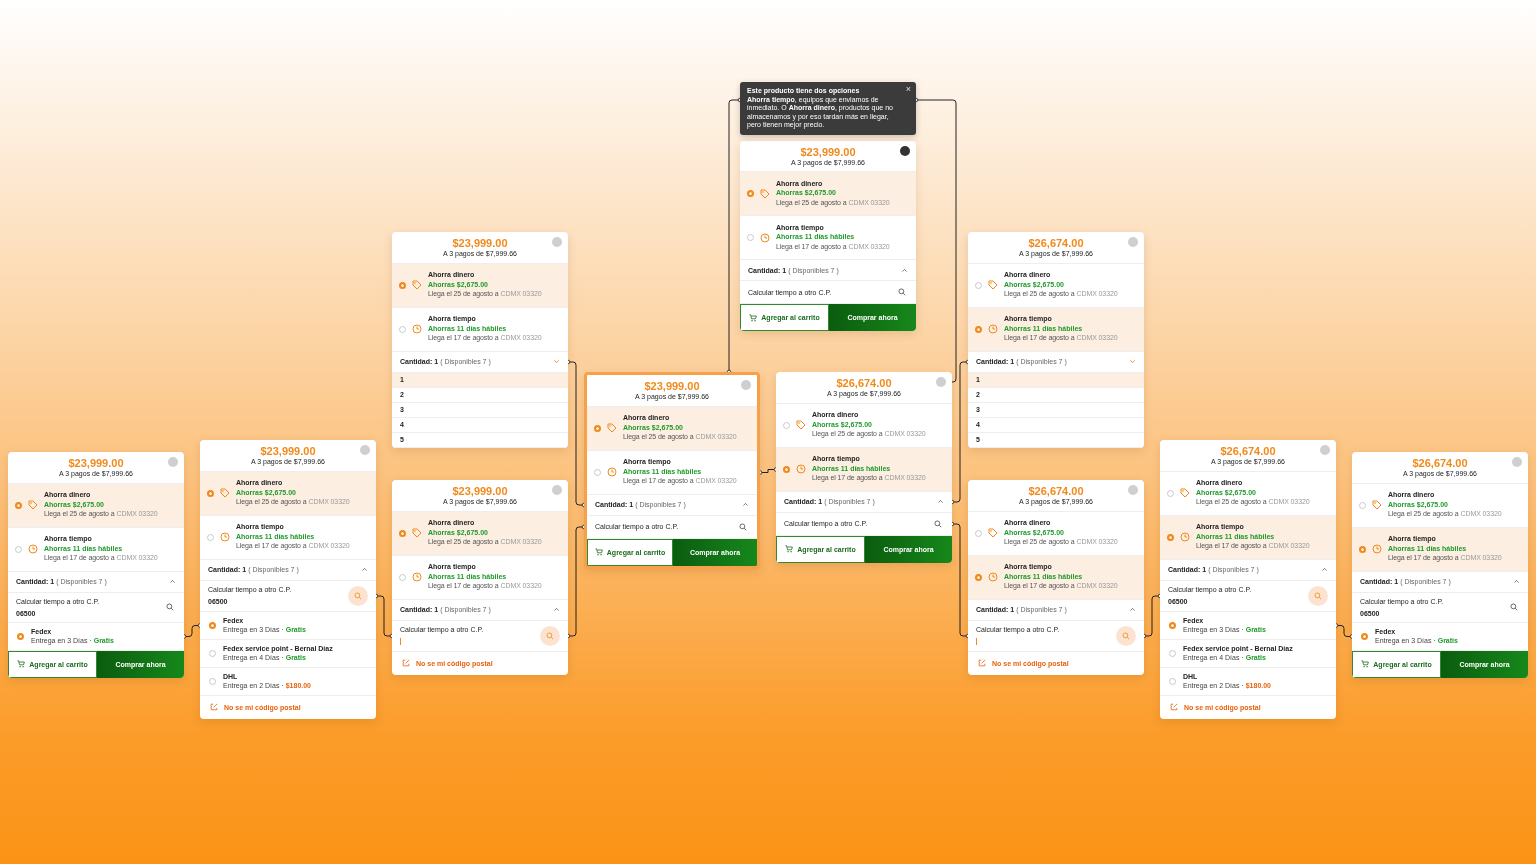 This screenshot has width=1536, height=864. What do you see at coordinates (905, 150) in the screenshot?
I see `info-icon` at bounding box center [905, 150].